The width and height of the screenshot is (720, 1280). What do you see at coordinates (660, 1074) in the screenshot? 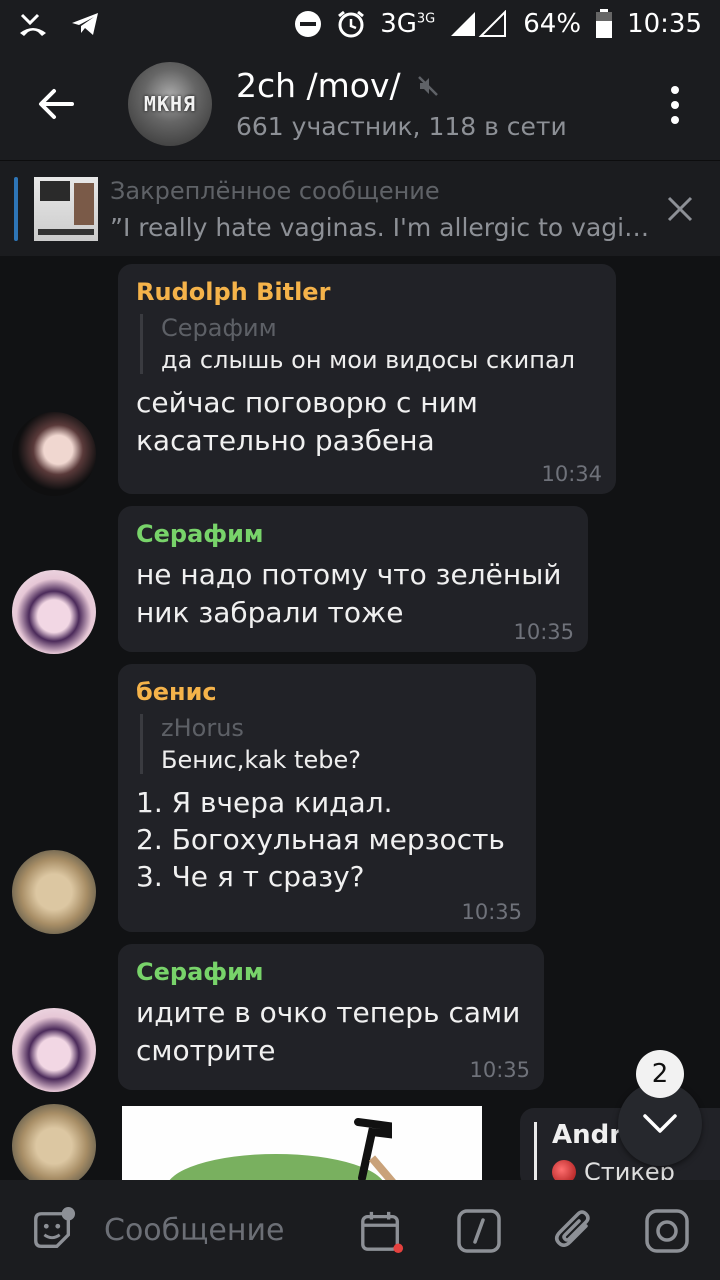
I see `unread-count-badge: 2` at bounding box center [660, 1074].